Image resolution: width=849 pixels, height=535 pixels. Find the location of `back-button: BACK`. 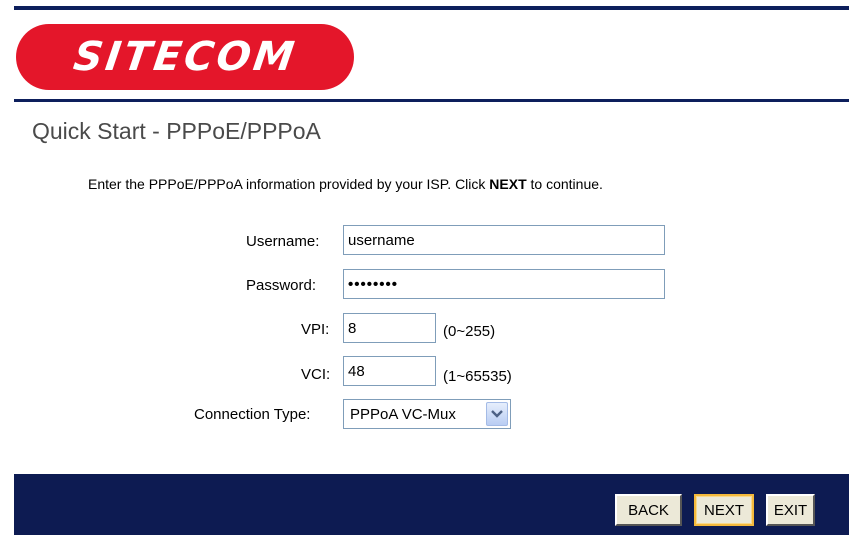

back-button: BACK is located at coordinates (648, 510).